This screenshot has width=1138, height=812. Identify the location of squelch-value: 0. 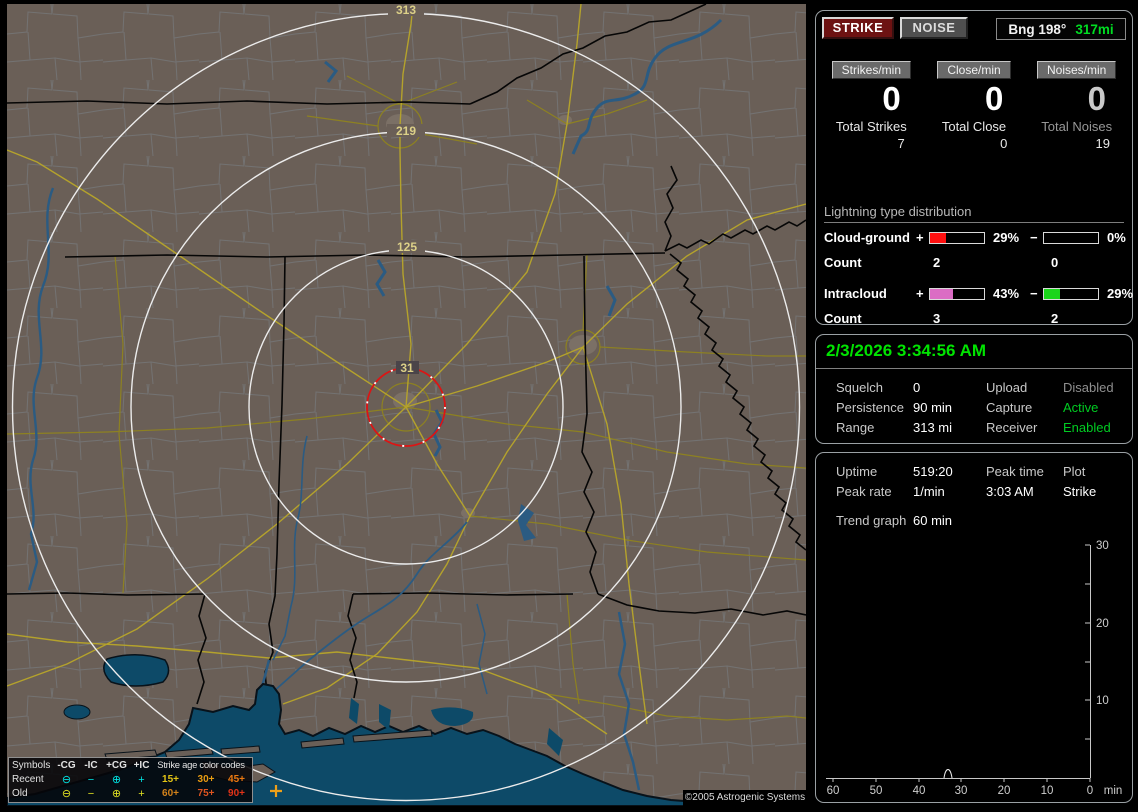
(917, 387).